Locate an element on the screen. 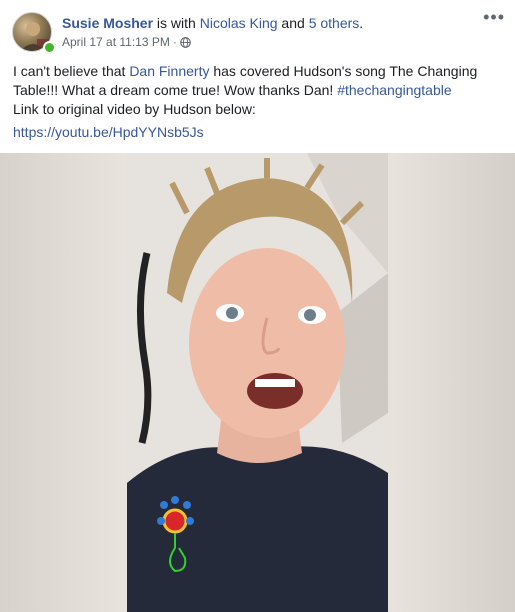 Image resolution: width=515 pixels, height=612 pixels. link-line: https://youtu.be/HpdYYNsb5Js is located at coordinates (108, 132).